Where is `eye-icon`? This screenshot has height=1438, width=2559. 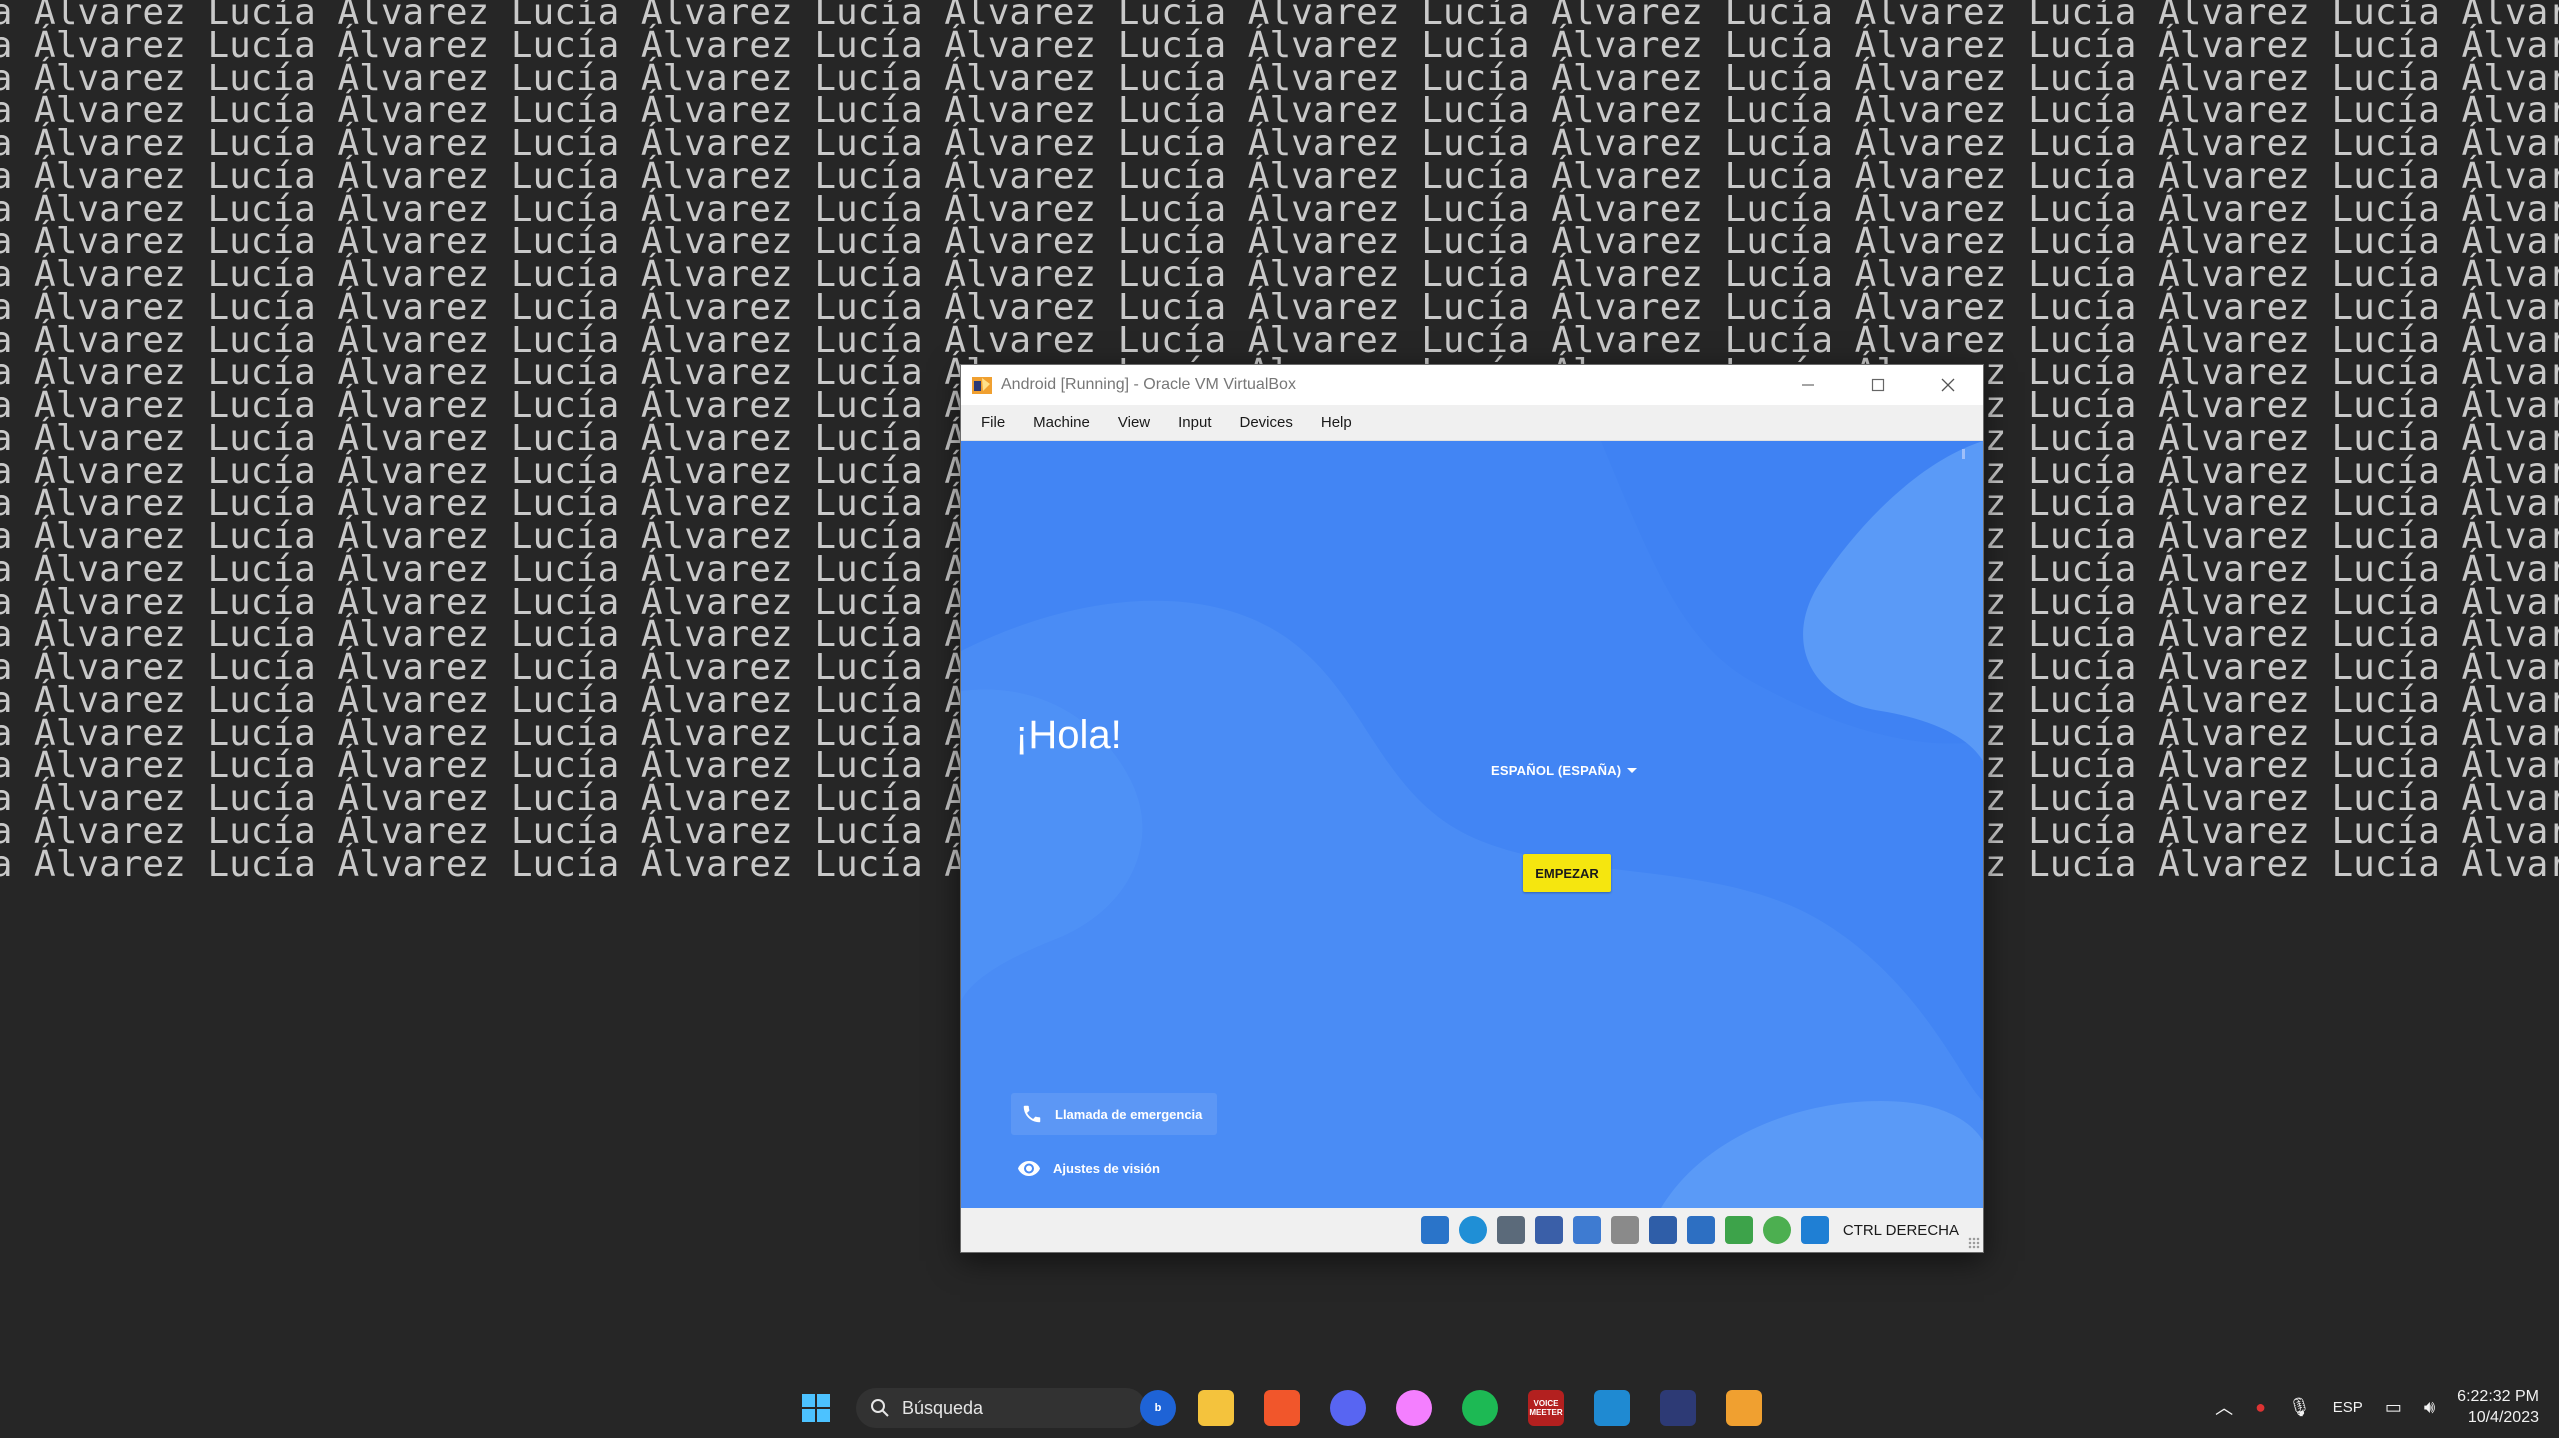
eye-icon is located at coordinates (1029, 1168).